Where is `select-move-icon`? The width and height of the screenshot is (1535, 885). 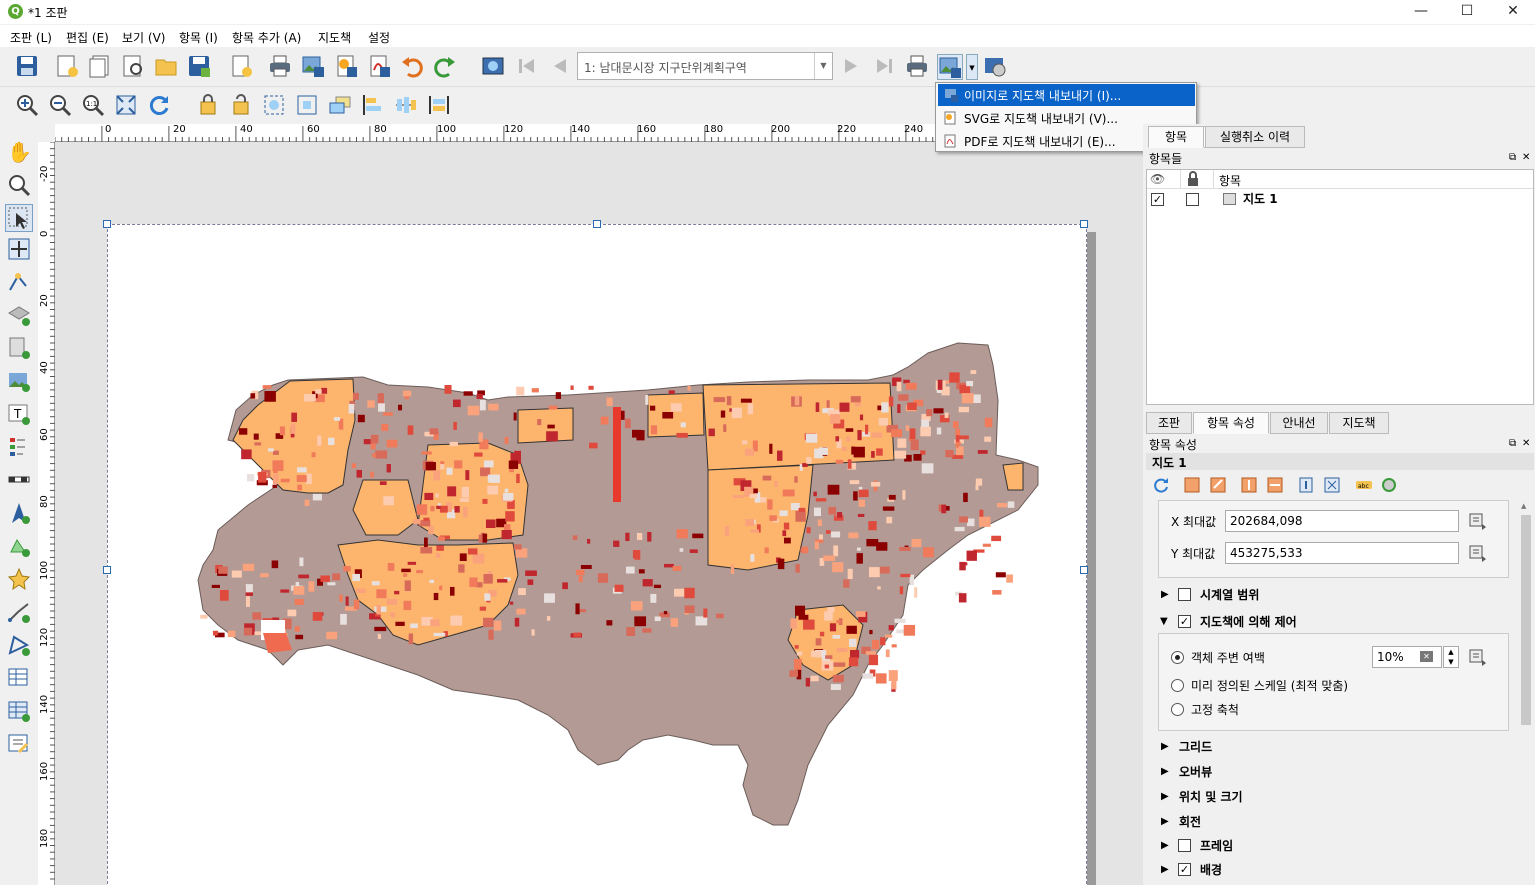
select-move-icon is located at coordinates (19, 218).